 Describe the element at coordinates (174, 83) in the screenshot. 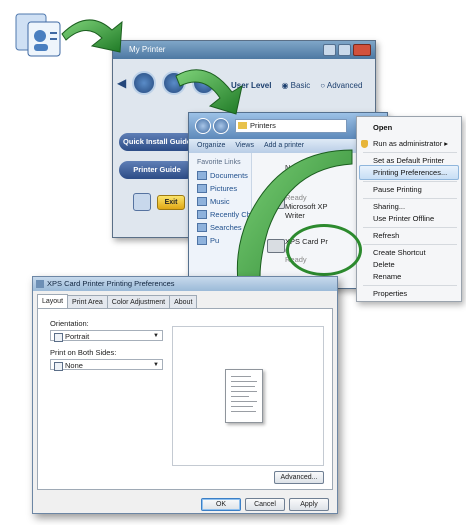

I see `printer-button` at that location.